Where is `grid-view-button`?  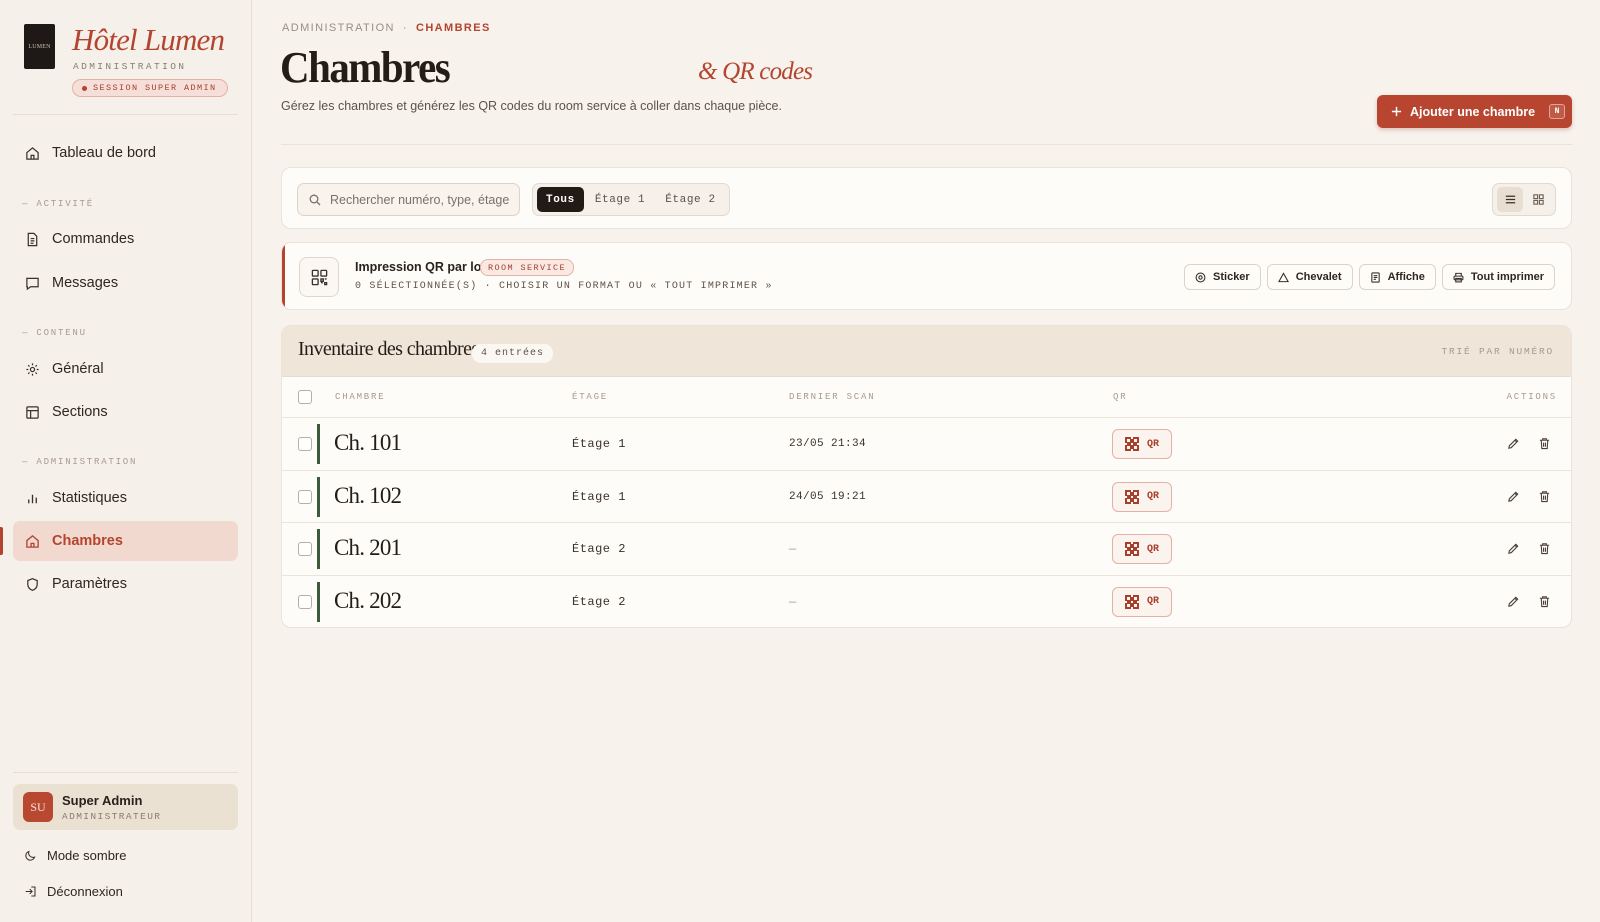
grid-view-button is located at coordinates (1538, 199).